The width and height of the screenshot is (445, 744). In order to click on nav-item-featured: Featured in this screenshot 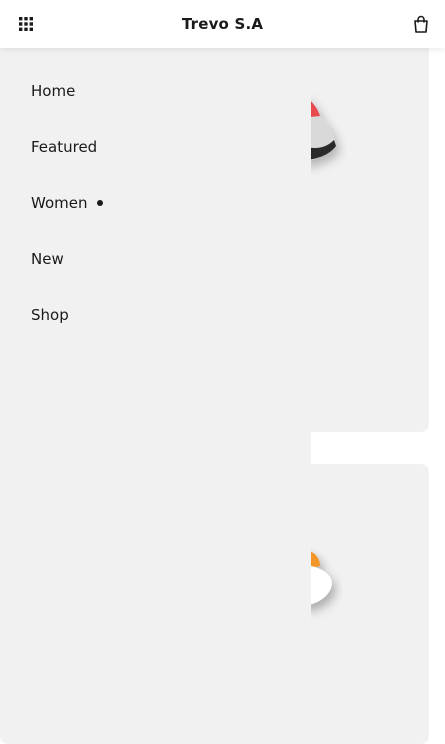, I will do `click(64, 147)`.